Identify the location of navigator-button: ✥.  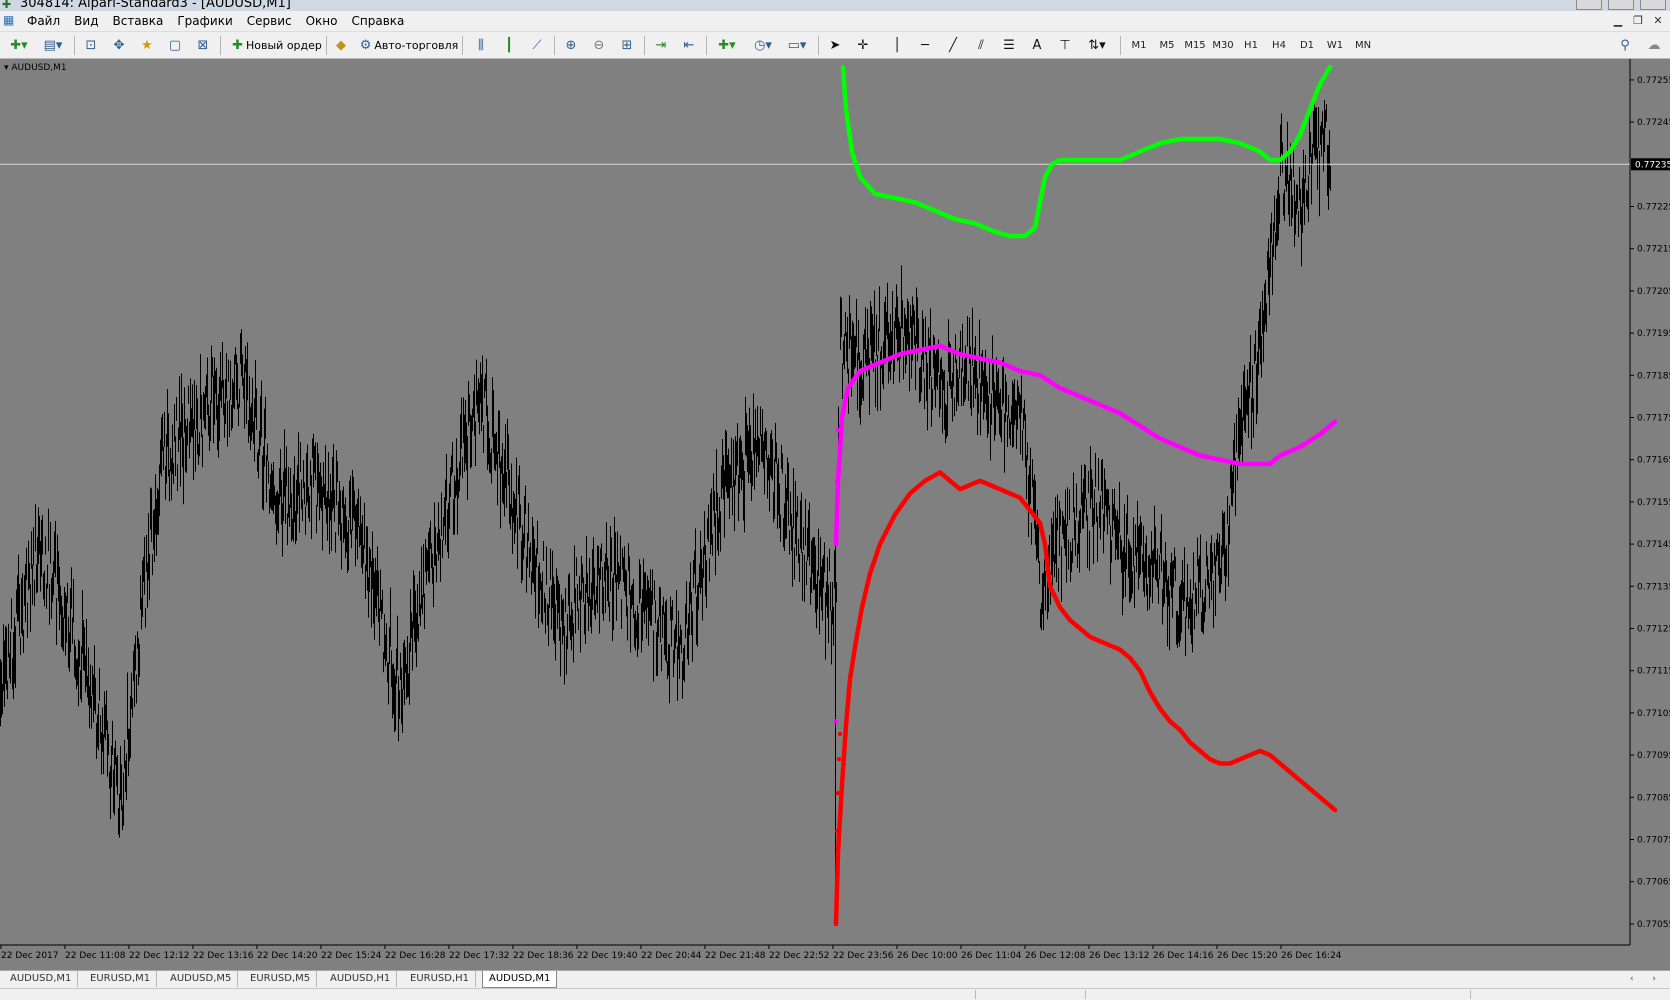
(119, 45).